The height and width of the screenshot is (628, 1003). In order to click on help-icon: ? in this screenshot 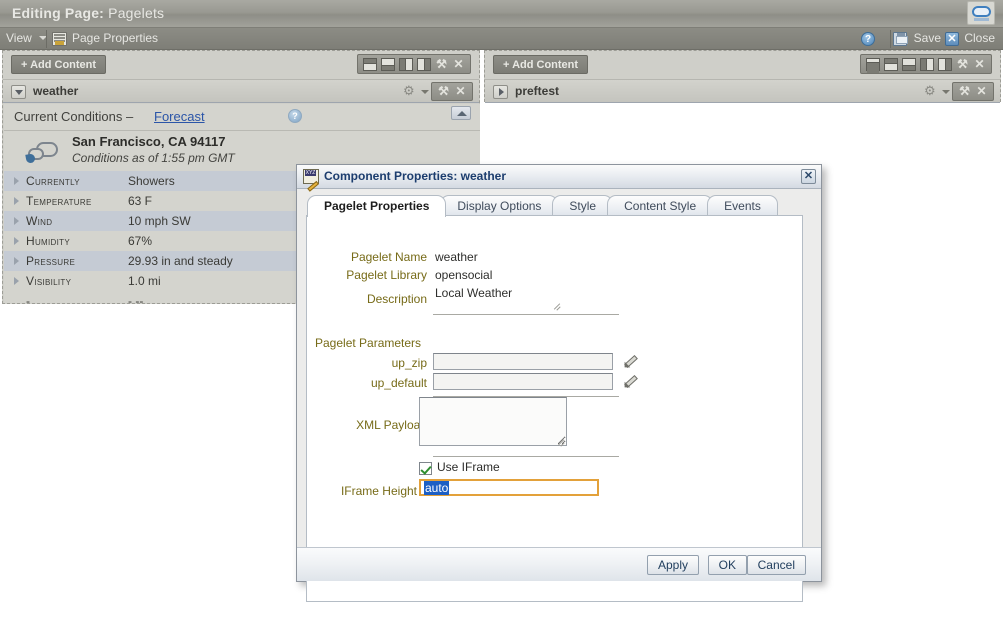, I will do `click(868, 39)`.